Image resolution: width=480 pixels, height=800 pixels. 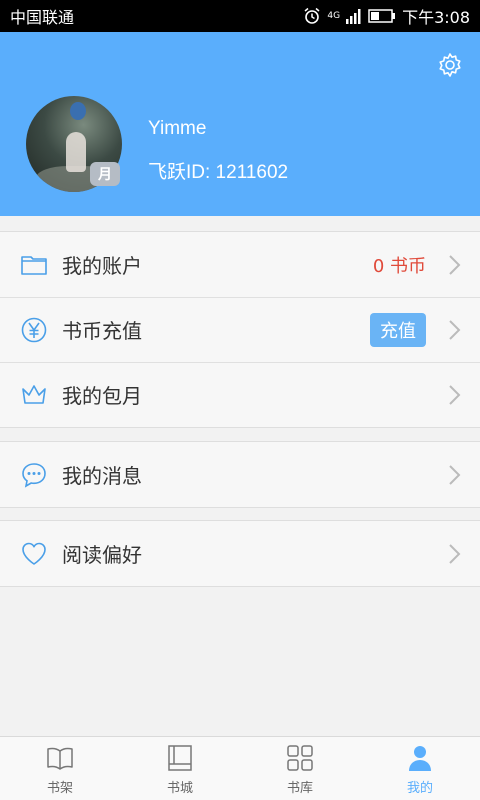 What do you see at coordinates (42, 17) in the screenshot?
I see `carrier-label: 中国联通` at bounding box center [42, 17].